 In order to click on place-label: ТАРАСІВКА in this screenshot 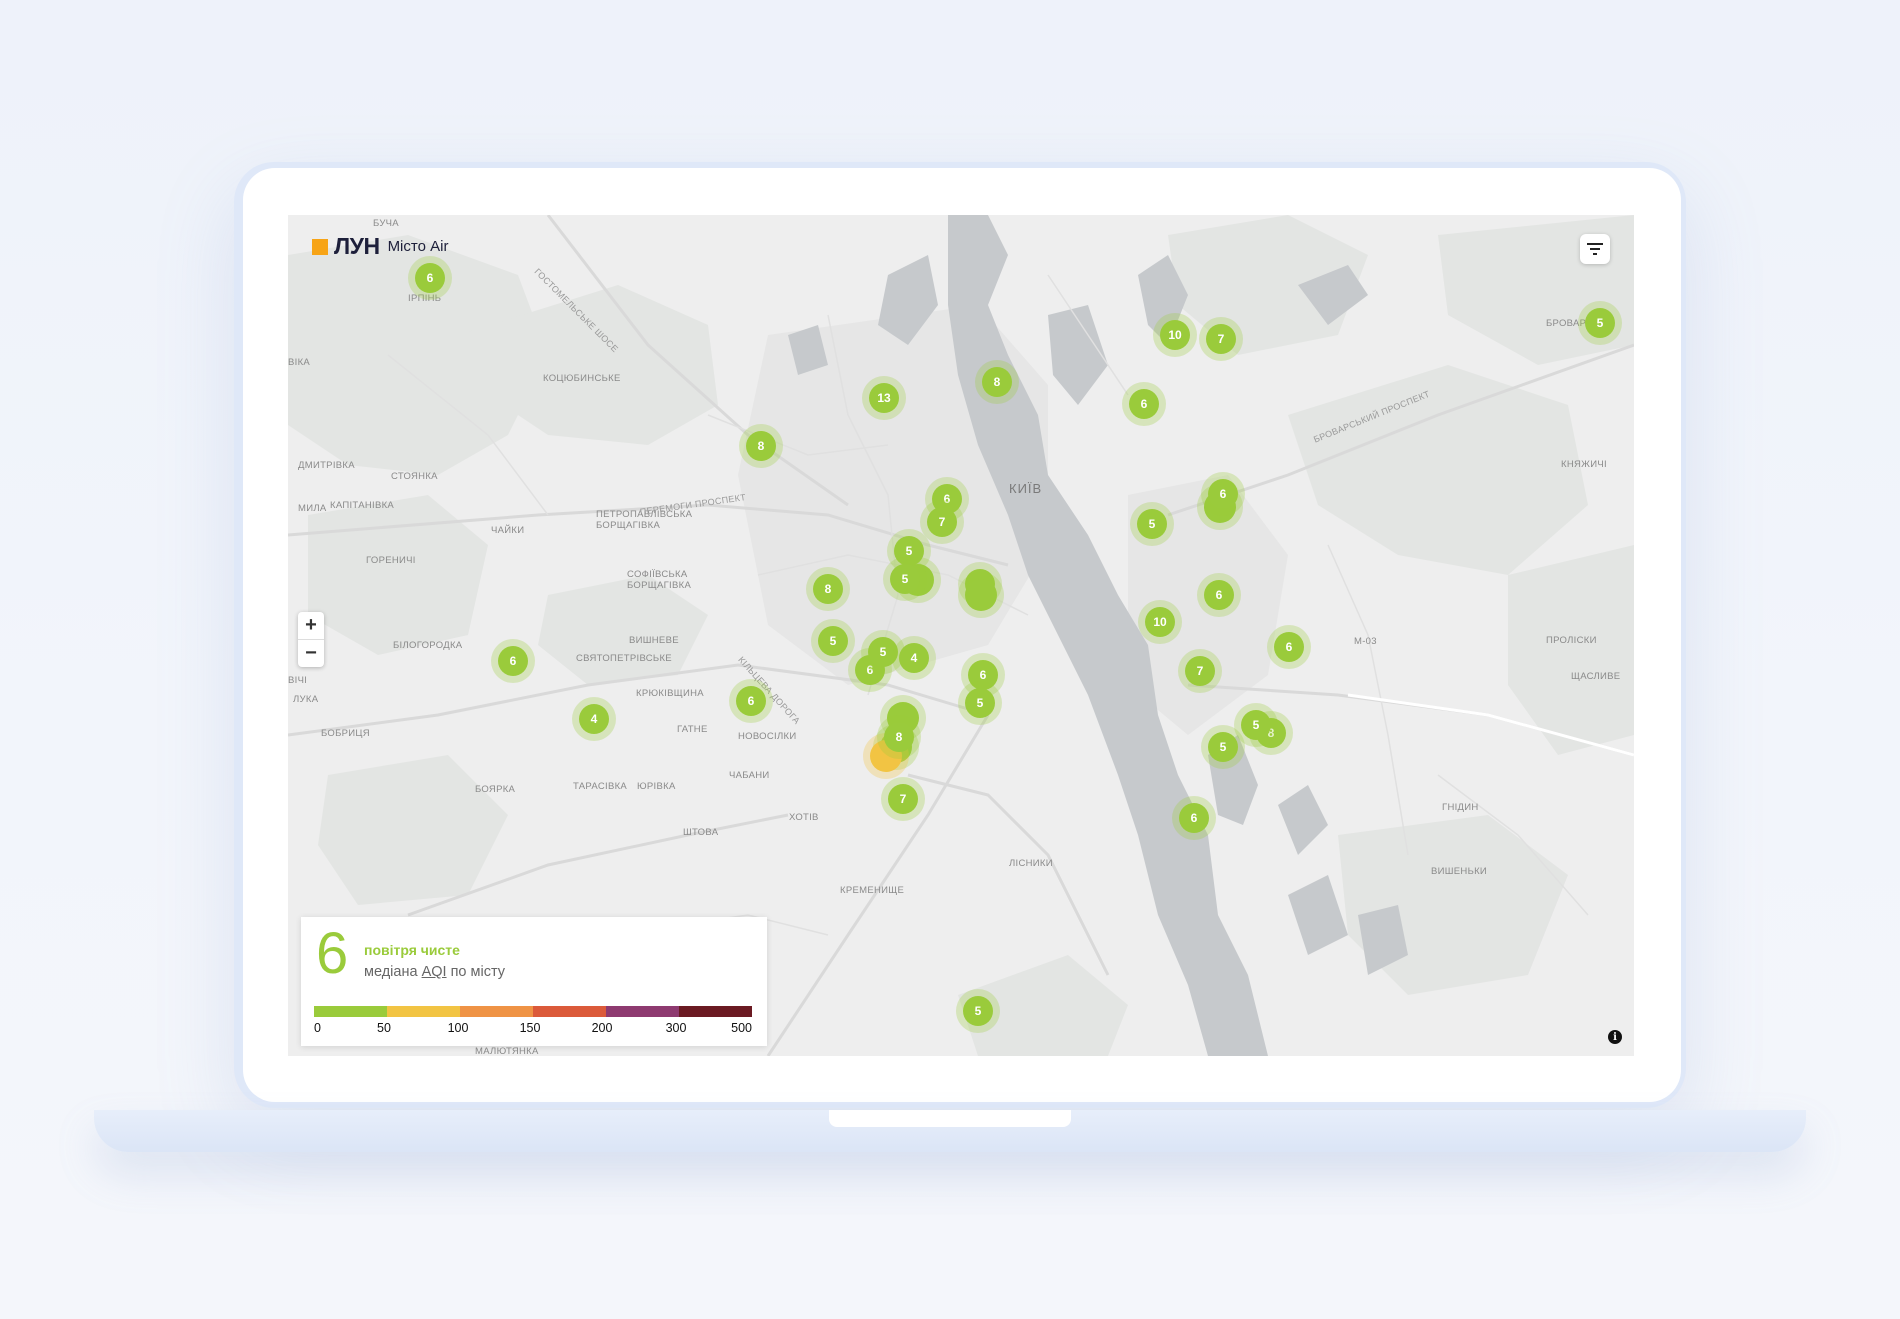, I will do `click(600, 786)`.